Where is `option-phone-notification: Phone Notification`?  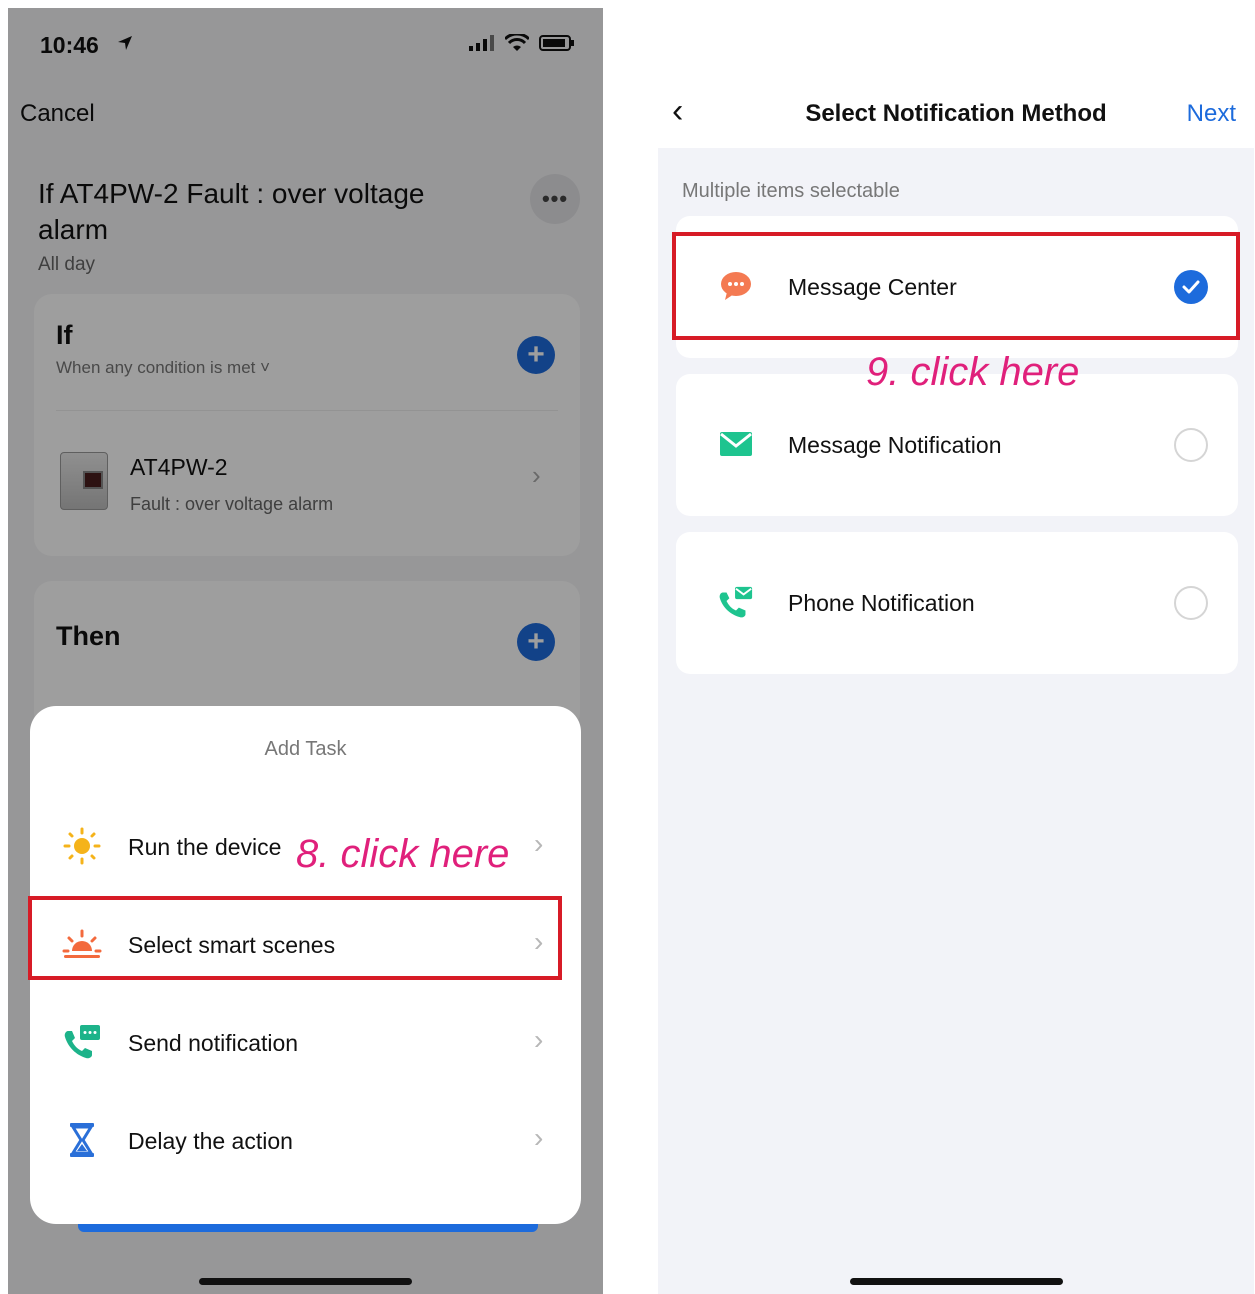
option-phone-notification: Phone Notification is located at coordinates (957, 603).